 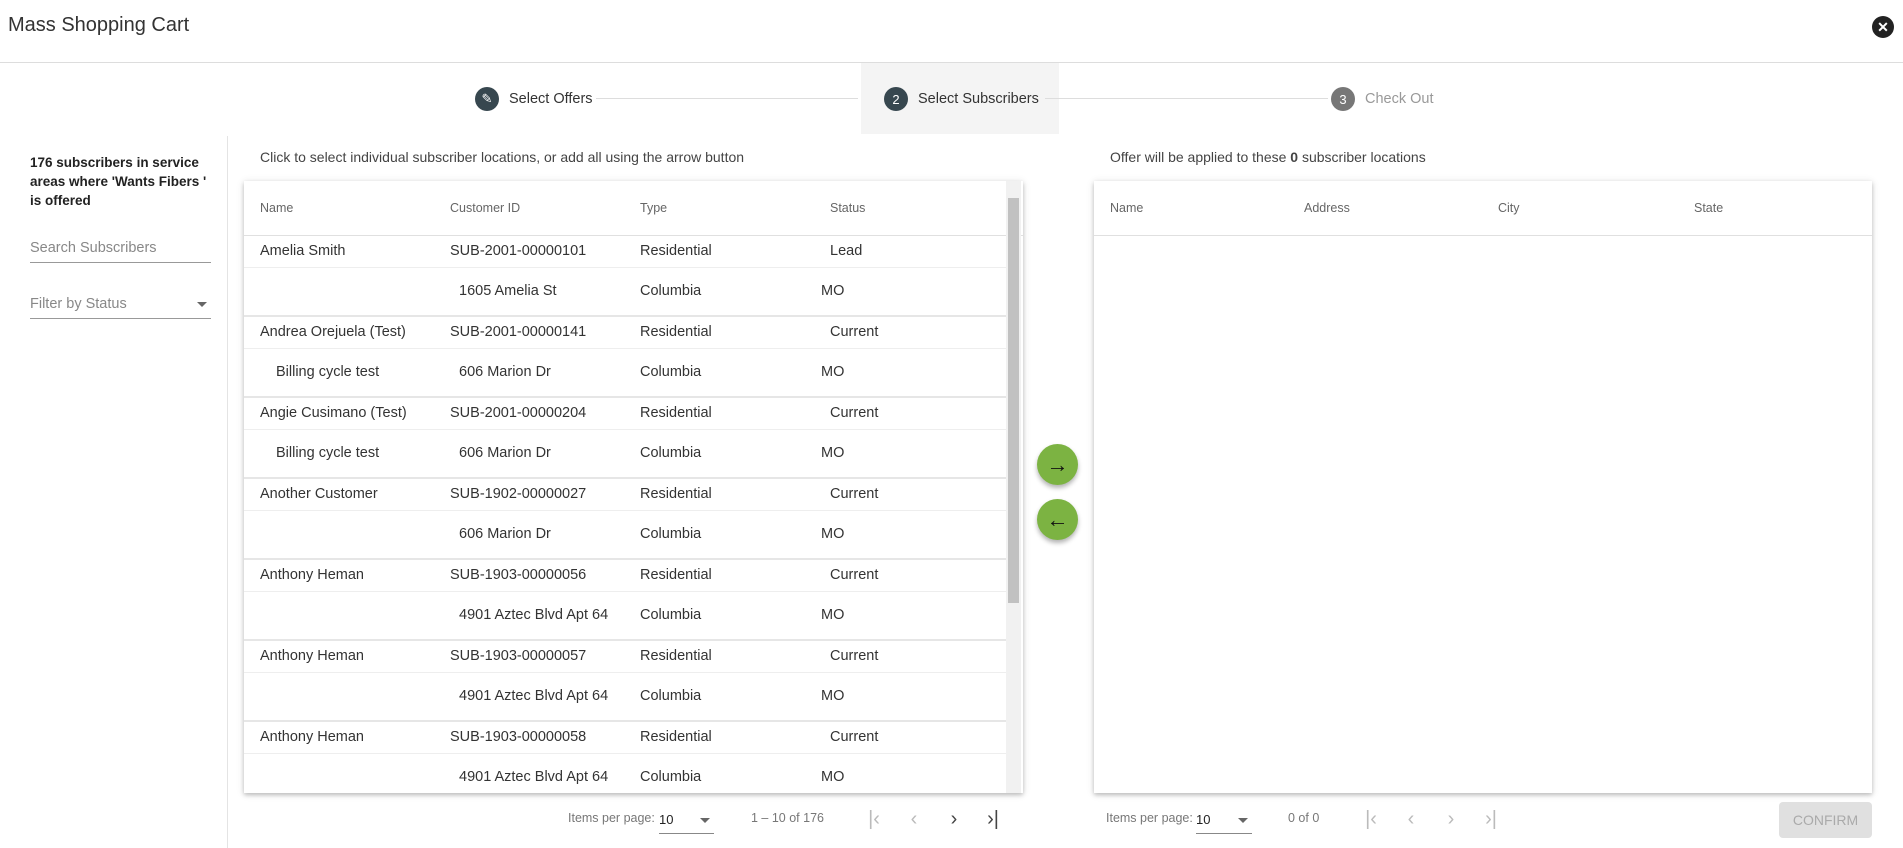 What do you see at coordinates (518, 656) in the screenshot?
I see `customer-id: SUB-1903-00000057` at bounding box center [518, 656].